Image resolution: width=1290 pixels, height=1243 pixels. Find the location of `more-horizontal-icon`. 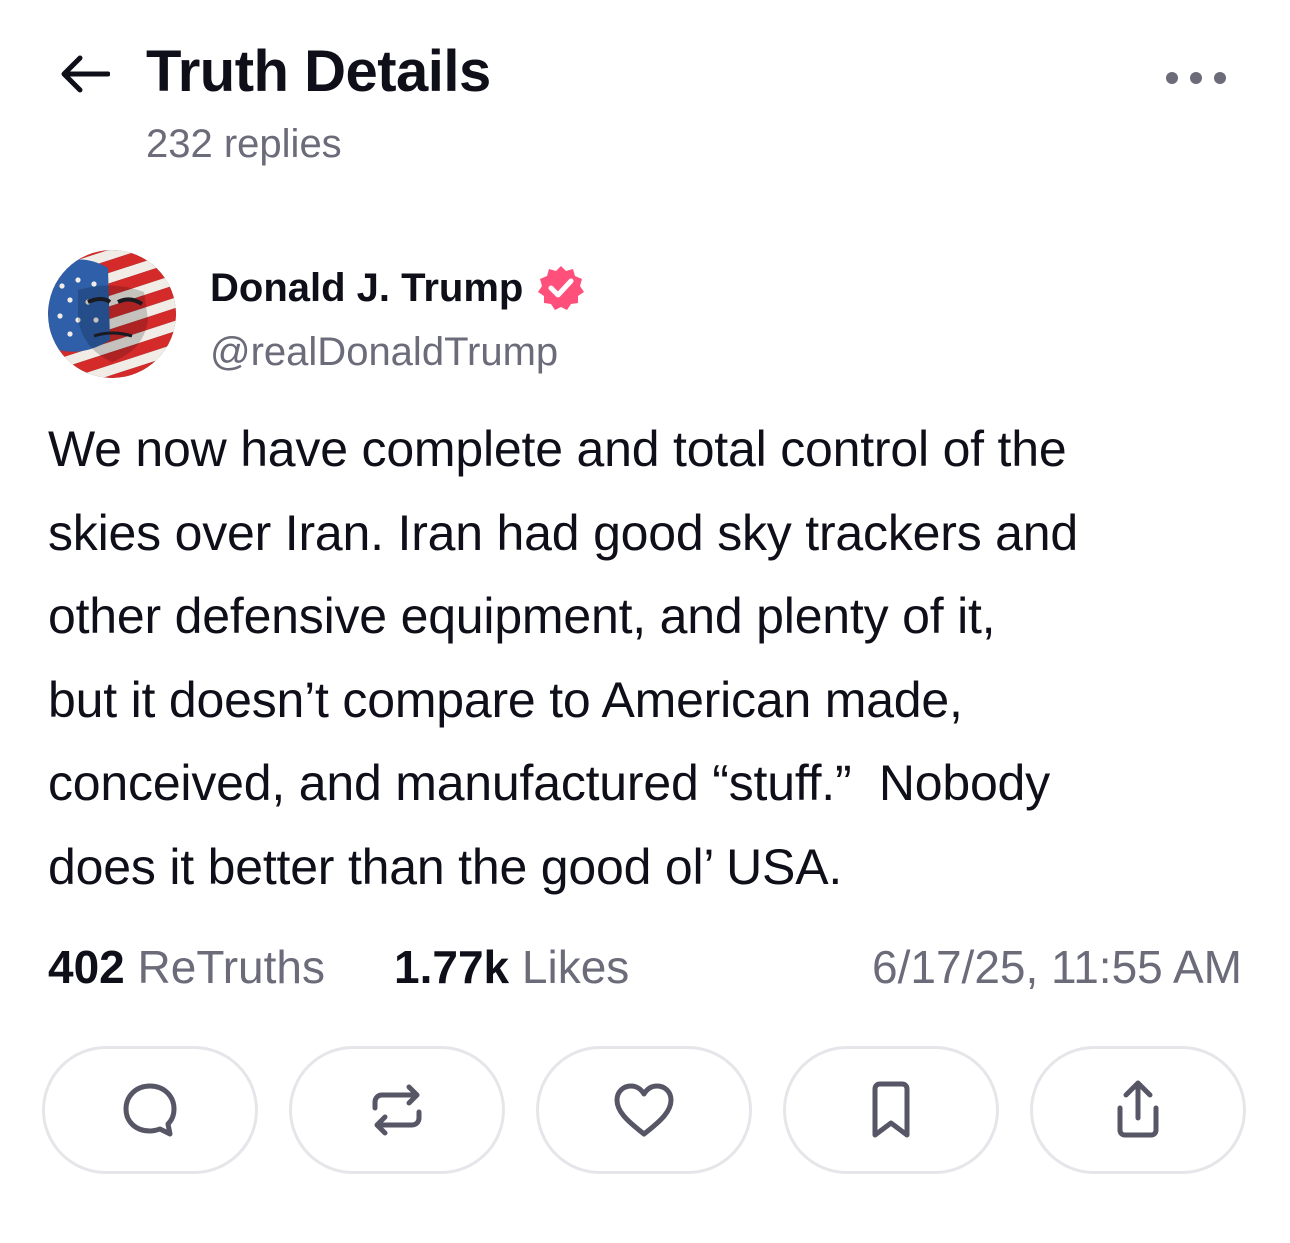

more-horizontal-icon is located at coordinates (1196, 78).